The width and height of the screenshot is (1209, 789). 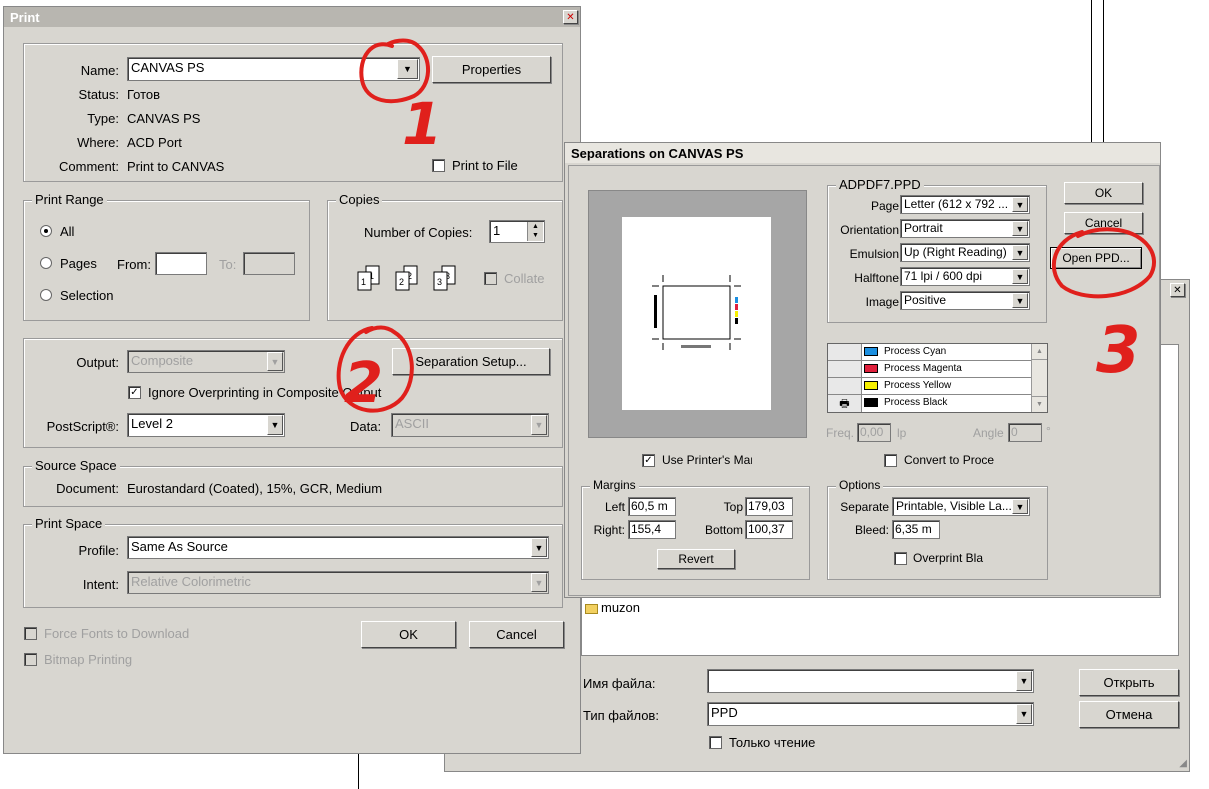 What do you see at coordinates (422, 124) in the screenshot?
I see `annotation-number-1: 1` at bounding box center [422, 124].